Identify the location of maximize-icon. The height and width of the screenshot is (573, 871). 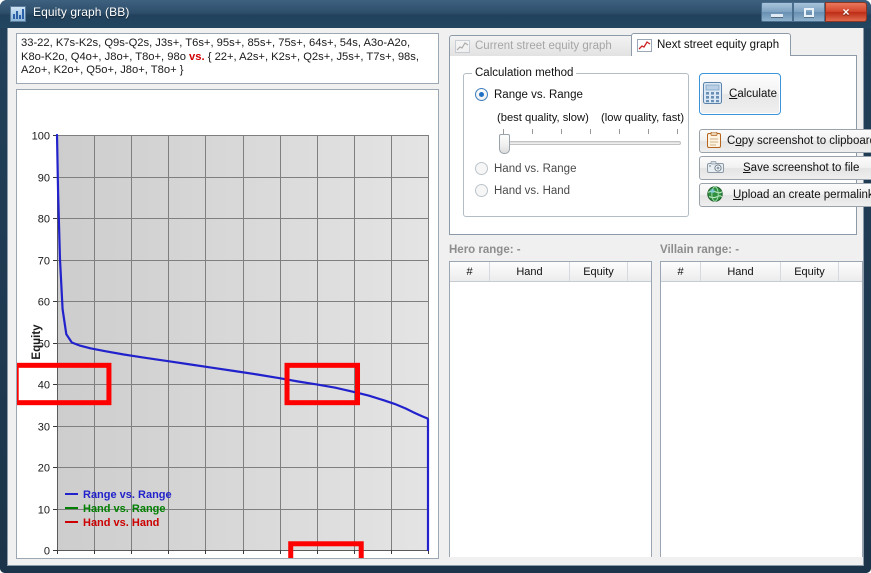
(809, 12).